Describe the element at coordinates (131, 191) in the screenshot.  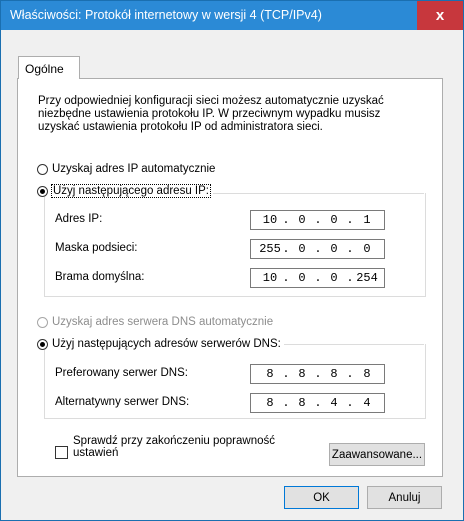
I see `ip-manual-label: Użyj następującego adresu IP:` at that location.